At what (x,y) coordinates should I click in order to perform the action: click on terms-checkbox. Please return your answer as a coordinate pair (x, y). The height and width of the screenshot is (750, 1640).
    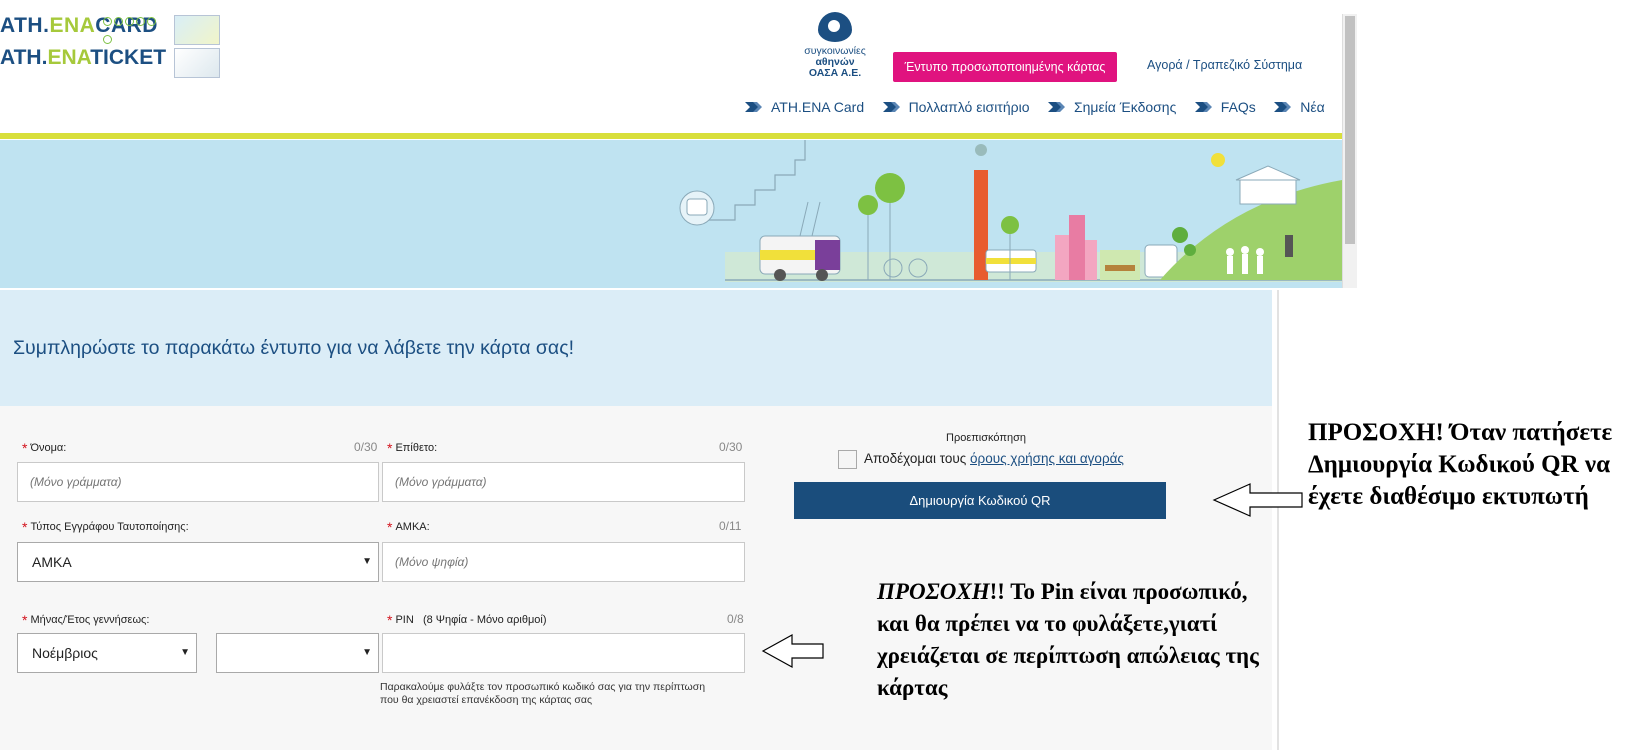
    Looking at the image, I should click on (847, 459).